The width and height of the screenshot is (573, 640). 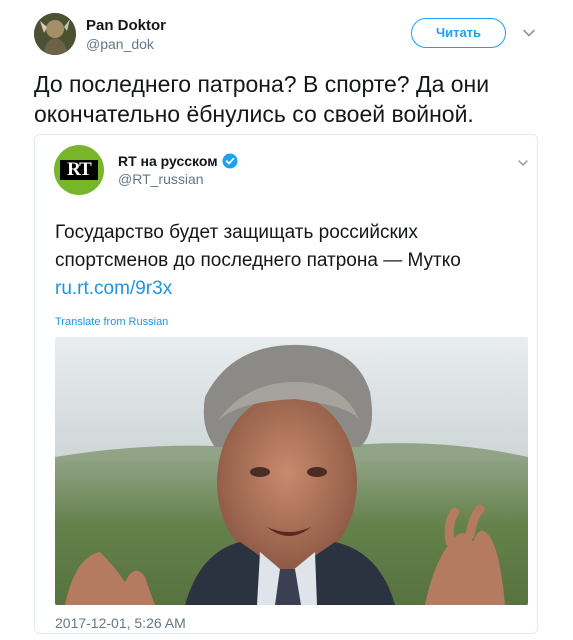 I want to click on author-name: Pan Doktor, so click(x=126, y=25).